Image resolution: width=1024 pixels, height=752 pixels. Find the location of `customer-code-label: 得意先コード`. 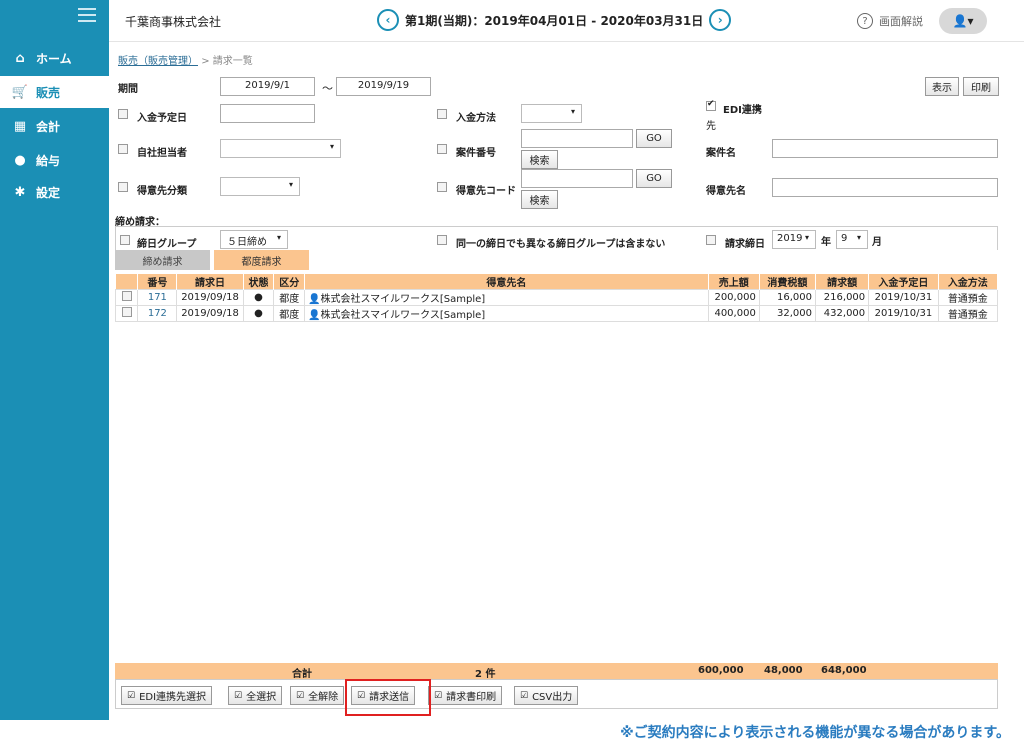

customer-code-label: 得意先コード is located at coordinates (486, 191).